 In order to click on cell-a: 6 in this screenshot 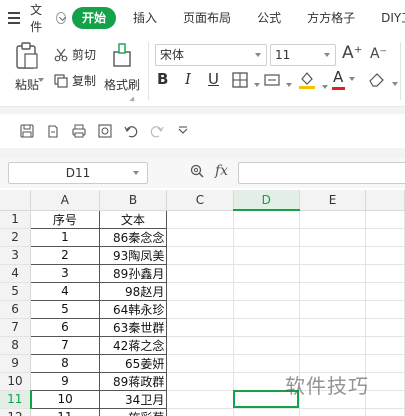, I will do `click(65, 327)`.